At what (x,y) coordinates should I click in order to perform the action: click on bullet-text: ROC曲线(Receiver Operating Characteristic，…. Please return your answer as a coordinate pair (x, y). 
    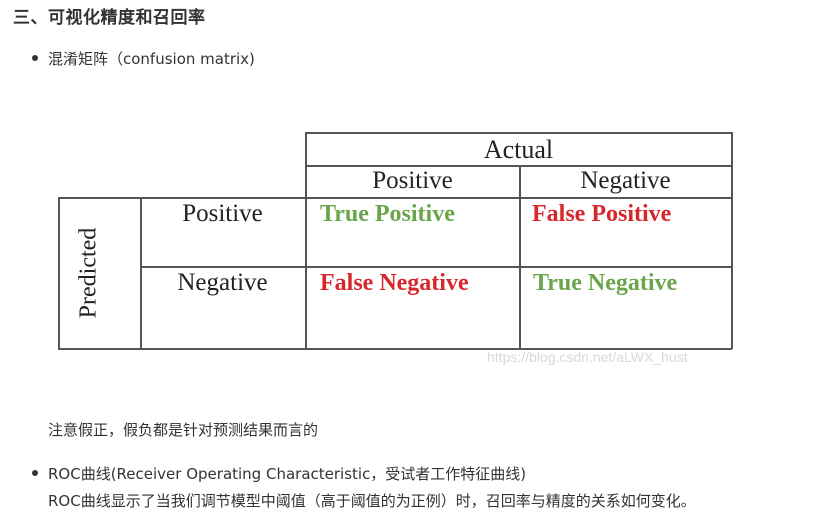
    Looking at the image, I should click on (287, 474).